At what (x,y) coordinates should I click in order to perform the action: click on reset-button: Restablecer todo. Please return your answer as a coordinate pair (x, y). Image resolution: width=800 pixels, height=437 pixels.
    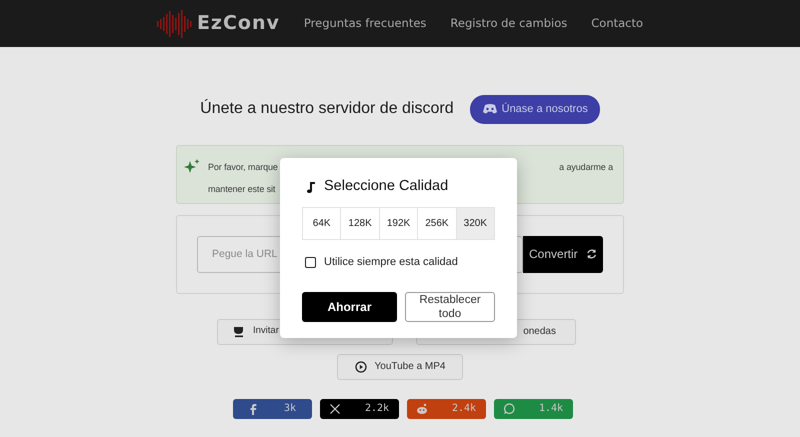
    Looking at the image, I should click on (450, 307).